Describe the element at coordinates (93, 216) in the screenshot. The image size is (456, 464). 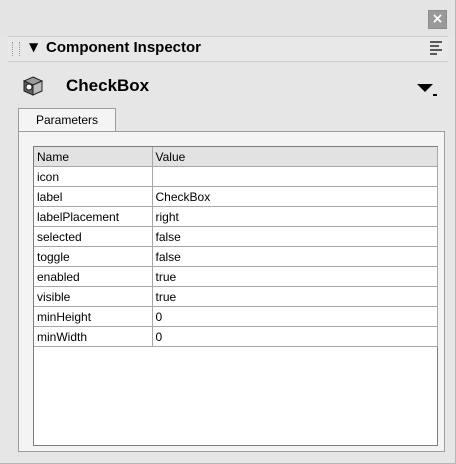
I see `param-name: labelPlacement` at that location.